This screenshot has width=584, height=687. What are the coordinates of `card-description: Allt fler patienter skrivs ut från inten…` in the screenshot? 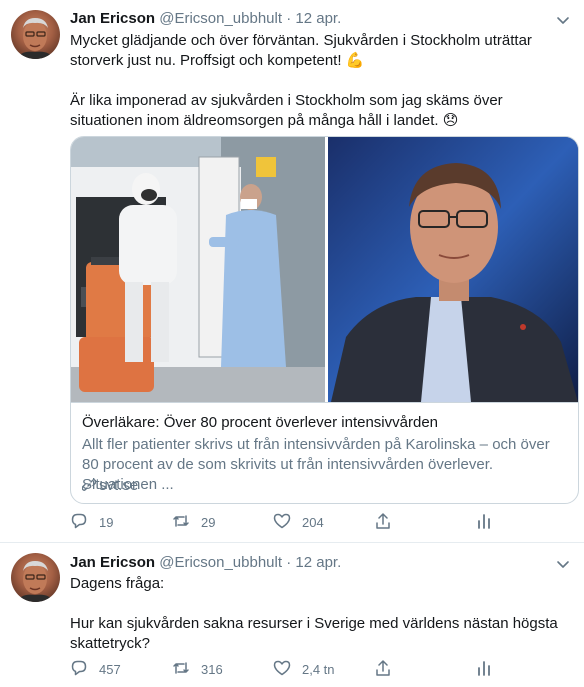 It's located at (316, 464).